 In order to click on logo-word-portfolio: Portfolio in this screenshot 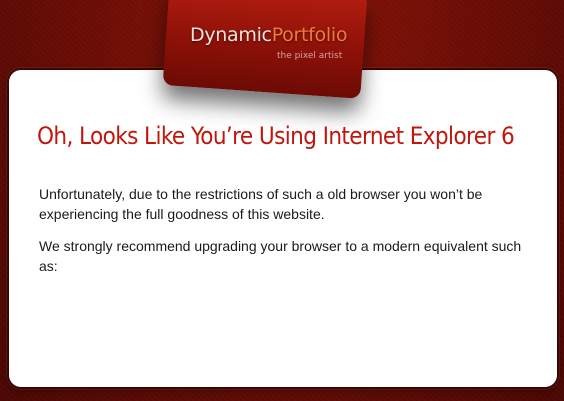, I will do `click(309, 35)`.